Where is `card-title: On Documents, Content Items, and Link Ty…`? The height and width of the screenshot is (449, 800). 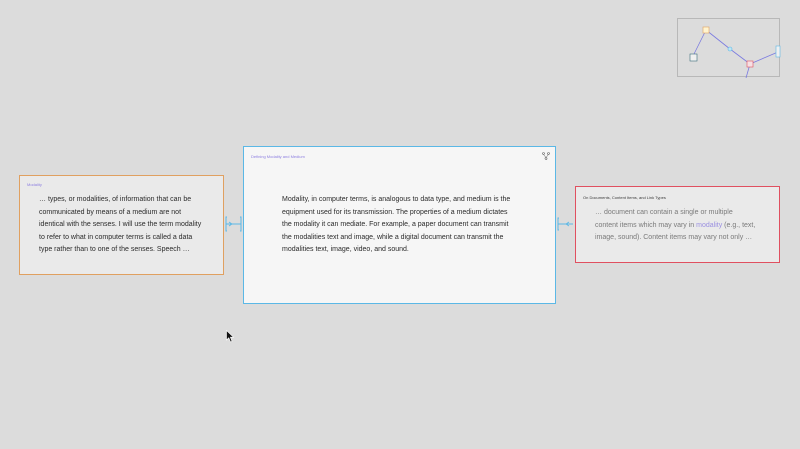
card-title: On Documents, Content Items, and Link Ty… is located at coordinates (624, 197).